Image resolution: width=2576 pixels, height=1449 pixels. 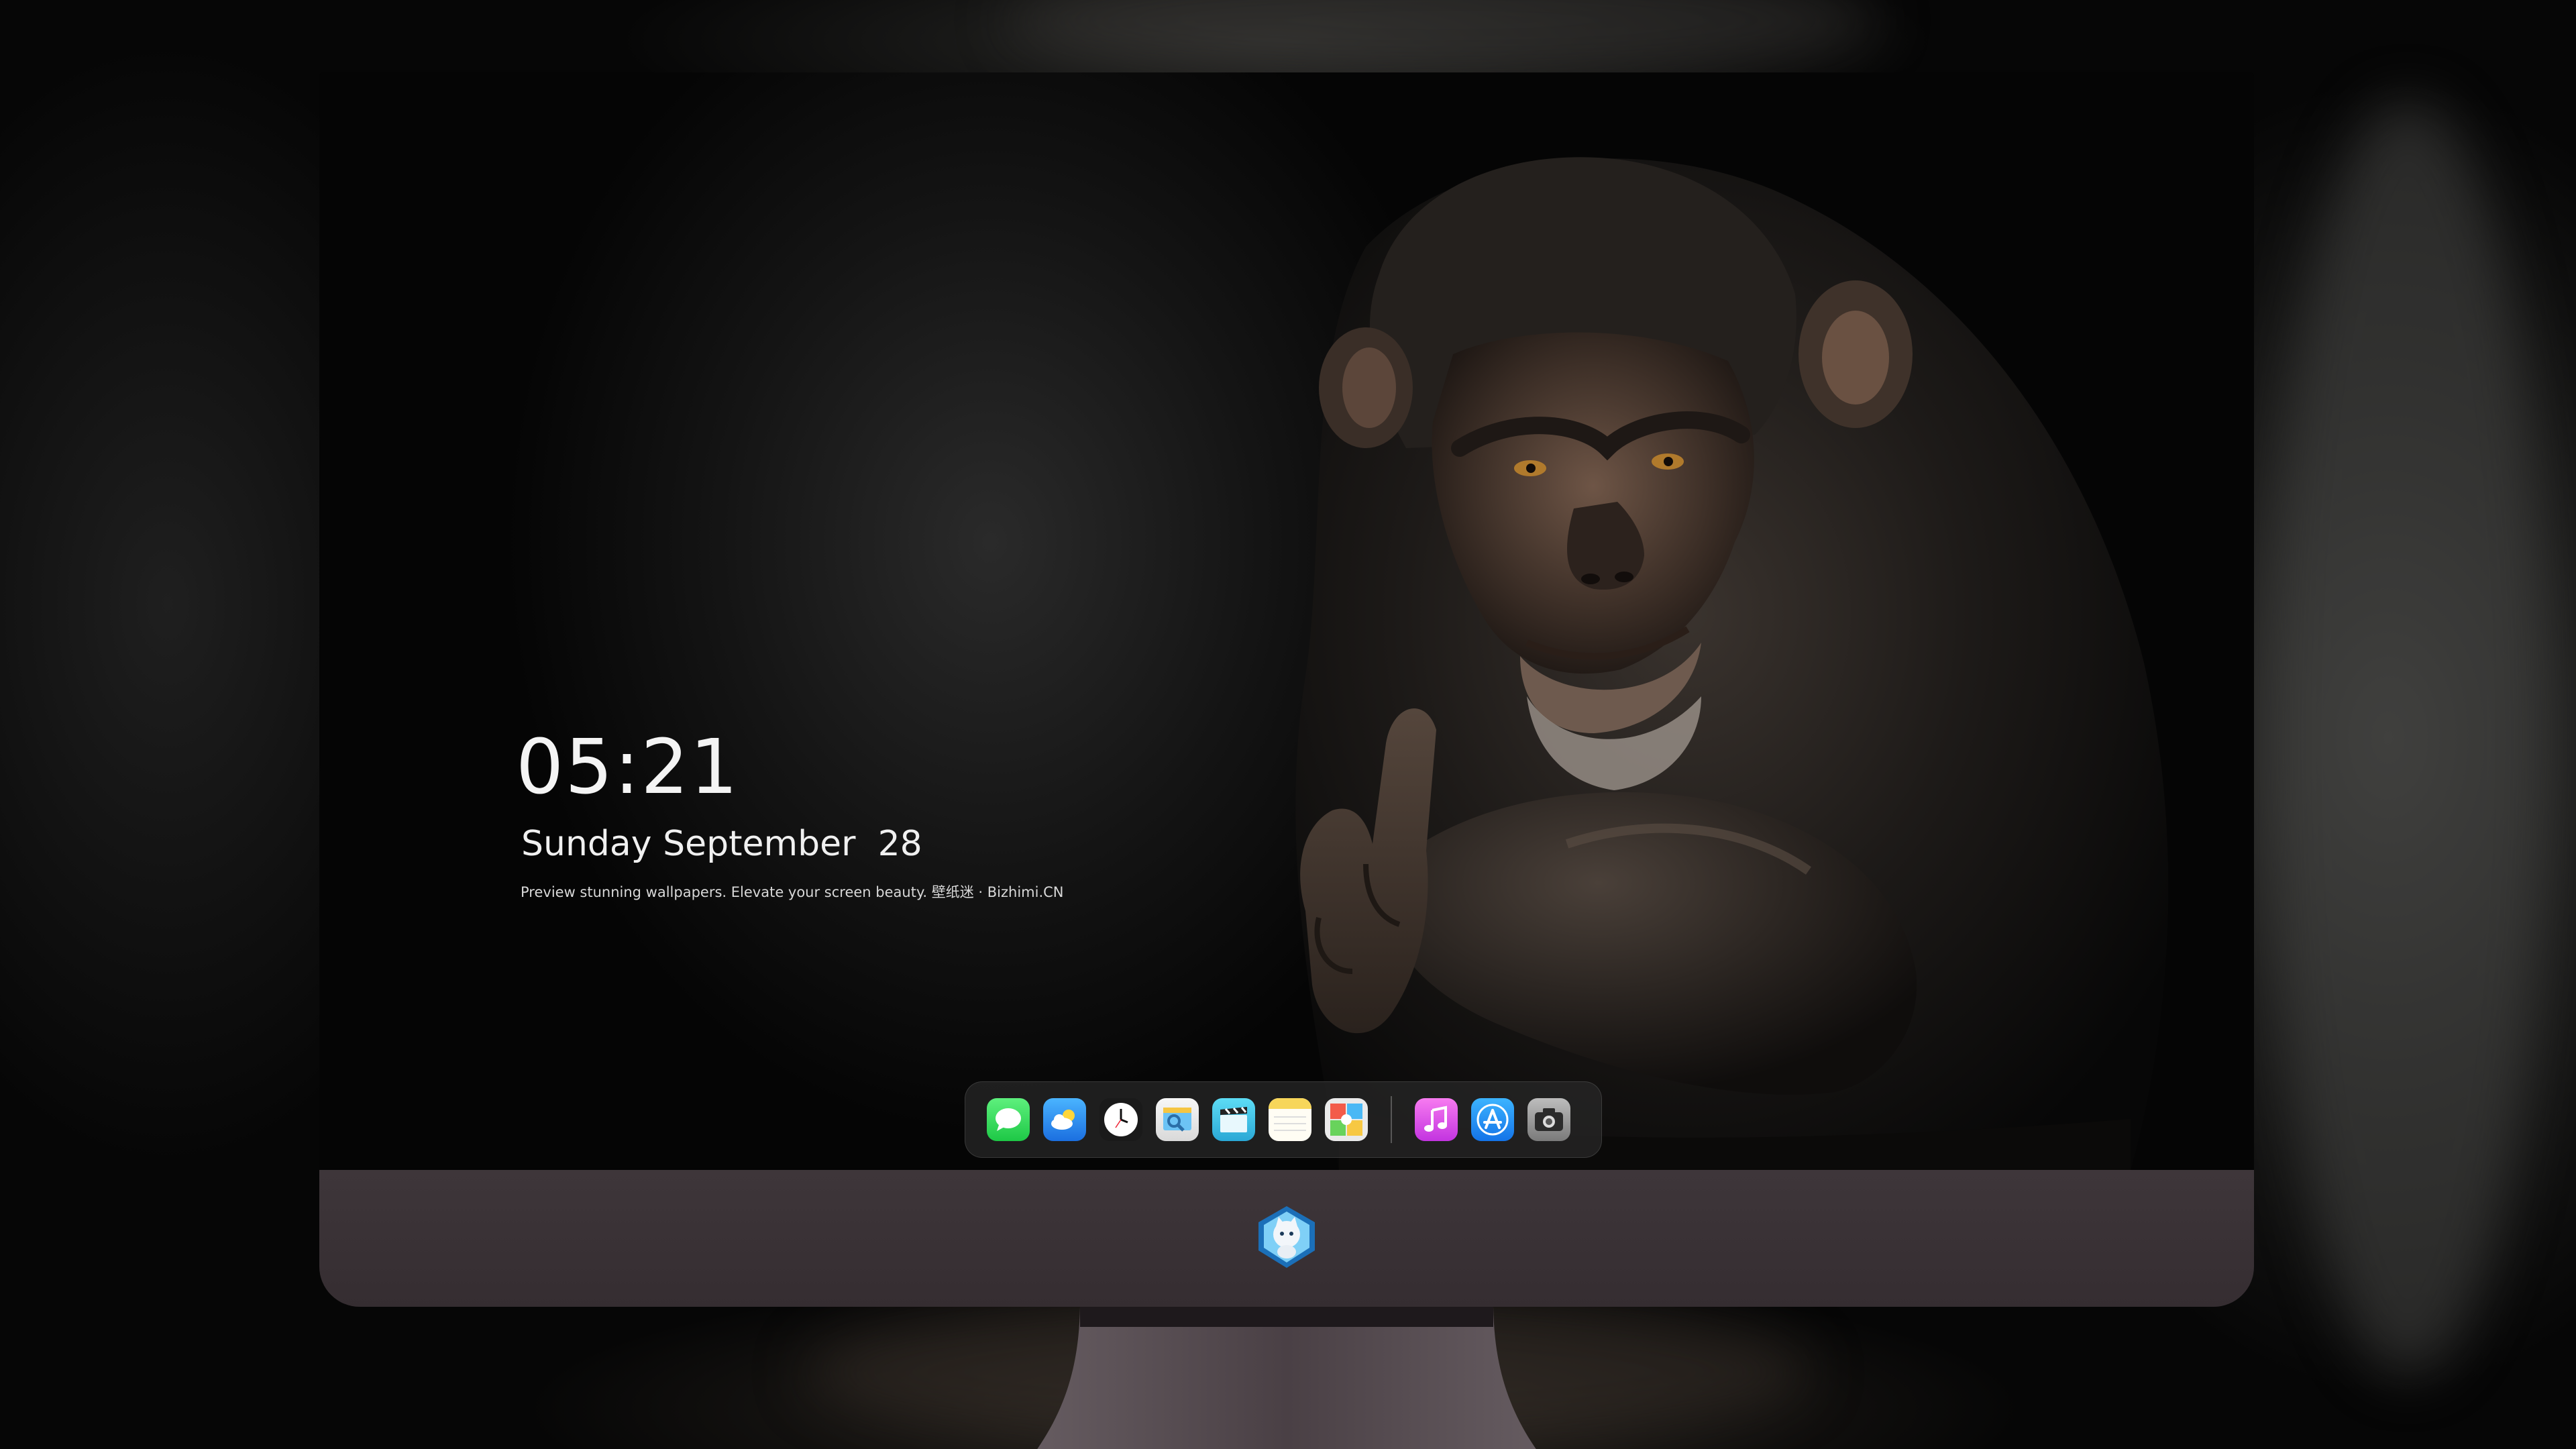 I want to click on dock, so click(x=1283, y=1119).